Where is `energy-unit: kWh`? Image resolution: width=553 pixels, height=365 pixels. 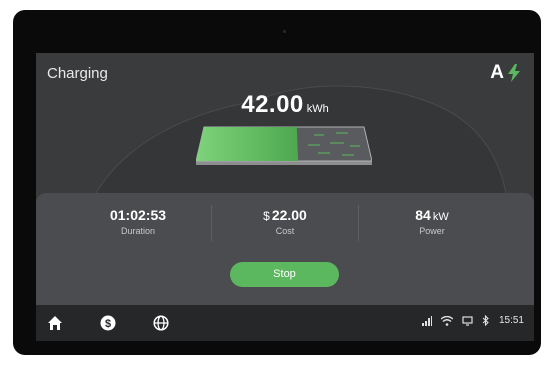 energy-unit: kWh is located at coordinates (317, 109).